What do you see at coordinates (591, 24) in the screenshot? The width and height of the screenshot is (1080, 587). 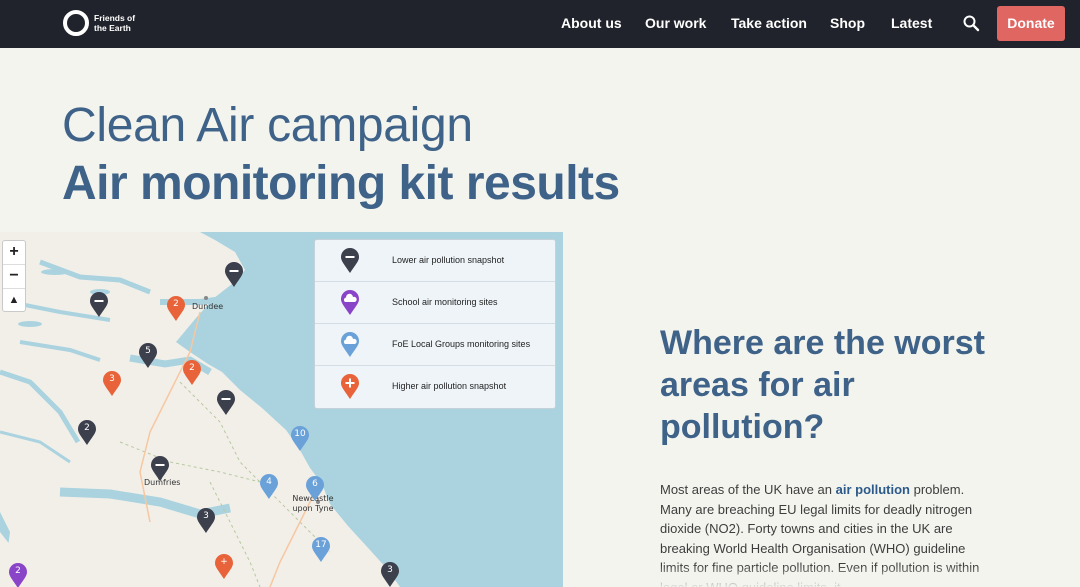 I see `nav-about-us: About us` at bounding box center [591, 24].